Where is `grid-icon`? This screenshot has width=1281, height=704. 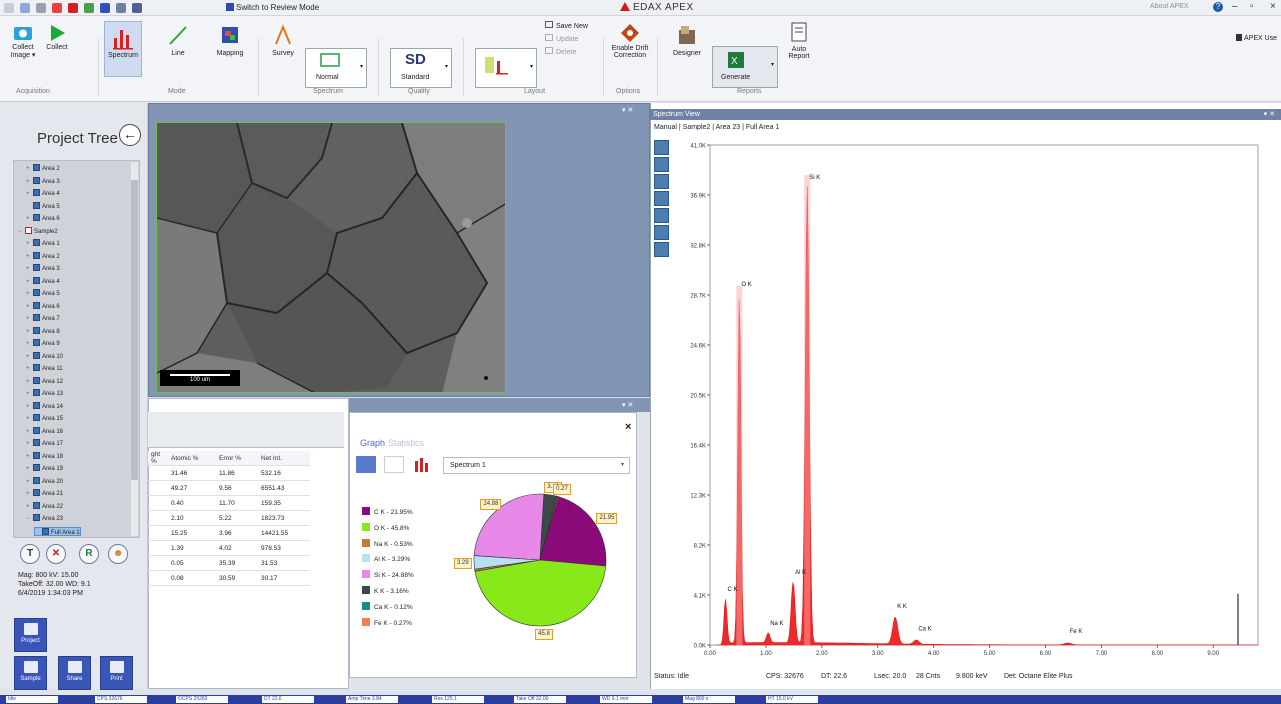
grid-icon is located at coordinates (121, 8).